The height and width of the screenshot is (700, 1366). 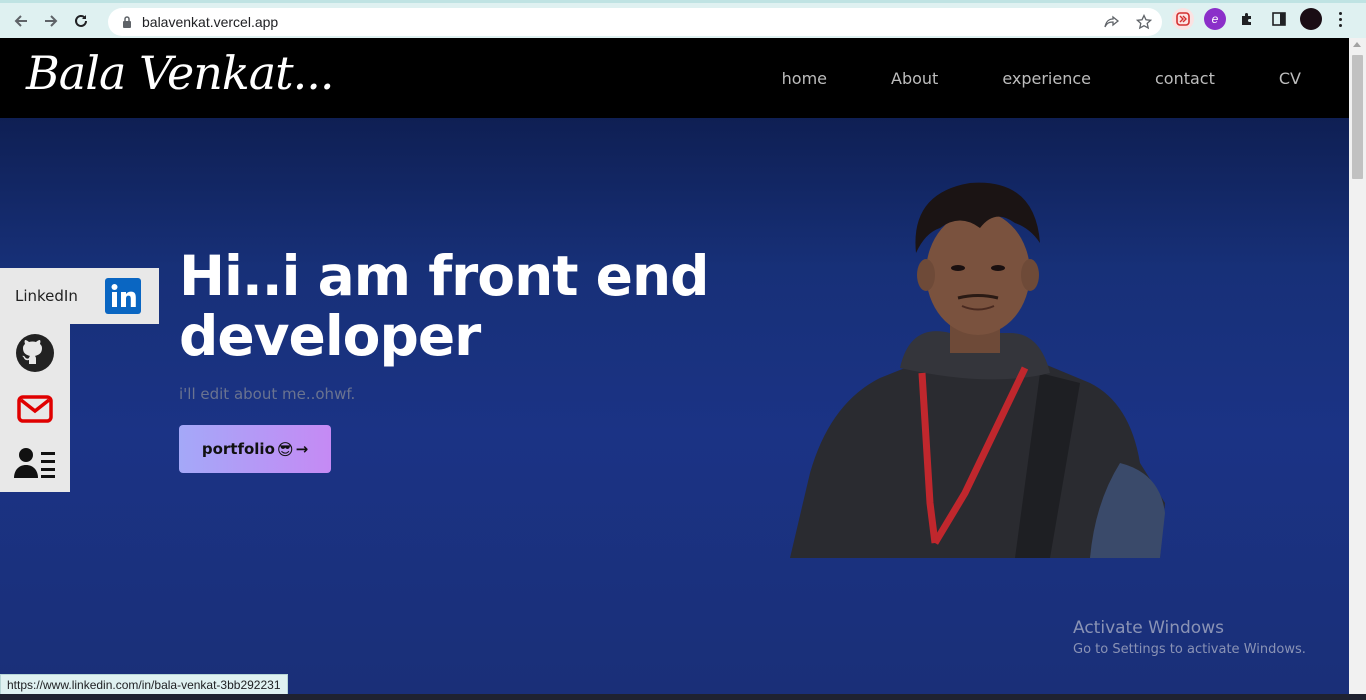 I want to click on linkedin-link: LinkedIn, so click(x=79, y=296).